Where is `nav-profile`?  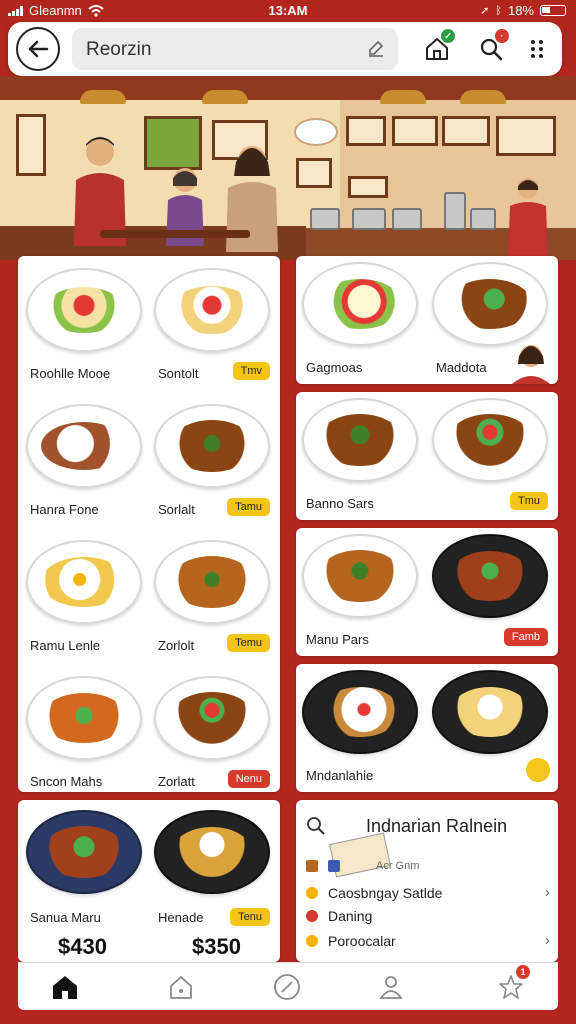
nav-profile is located at coordinates (391, 987).